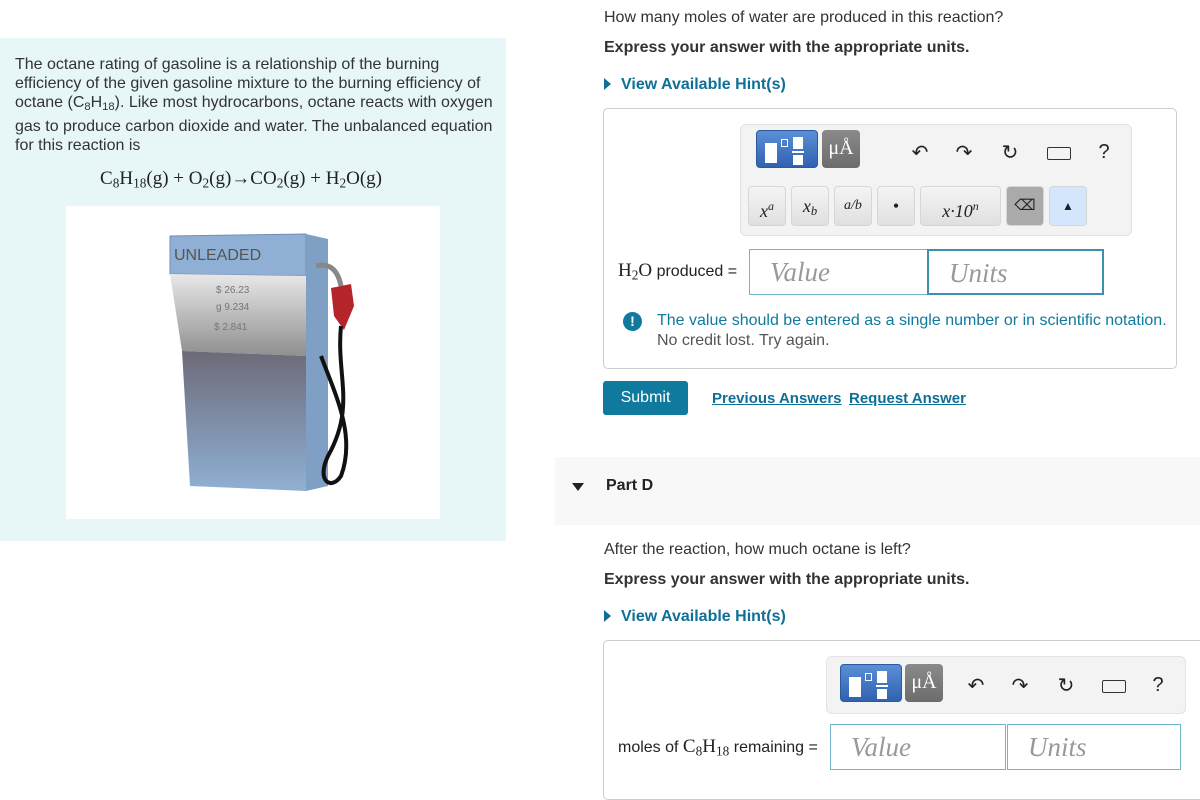  What do you see at coordinates (253, 362) in the screenshot?
I see `gas-pump-image: UNLEADED $ 26.23 g 9.234 $ 2.841` at bounding box center [253, 362].